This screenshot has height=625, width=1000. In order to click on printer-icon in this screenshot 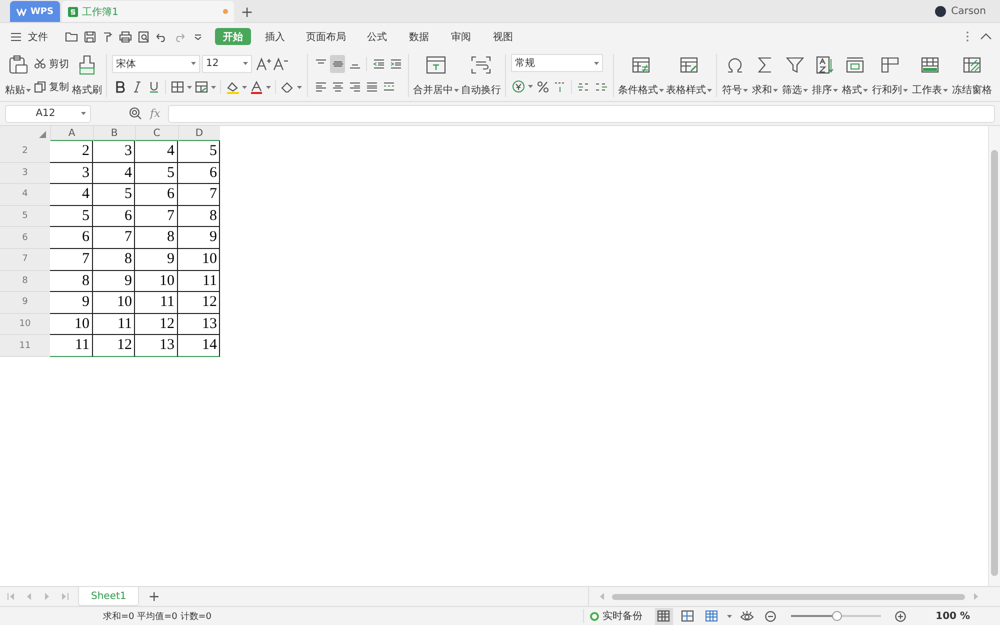, I will do `click(125, 37)`.